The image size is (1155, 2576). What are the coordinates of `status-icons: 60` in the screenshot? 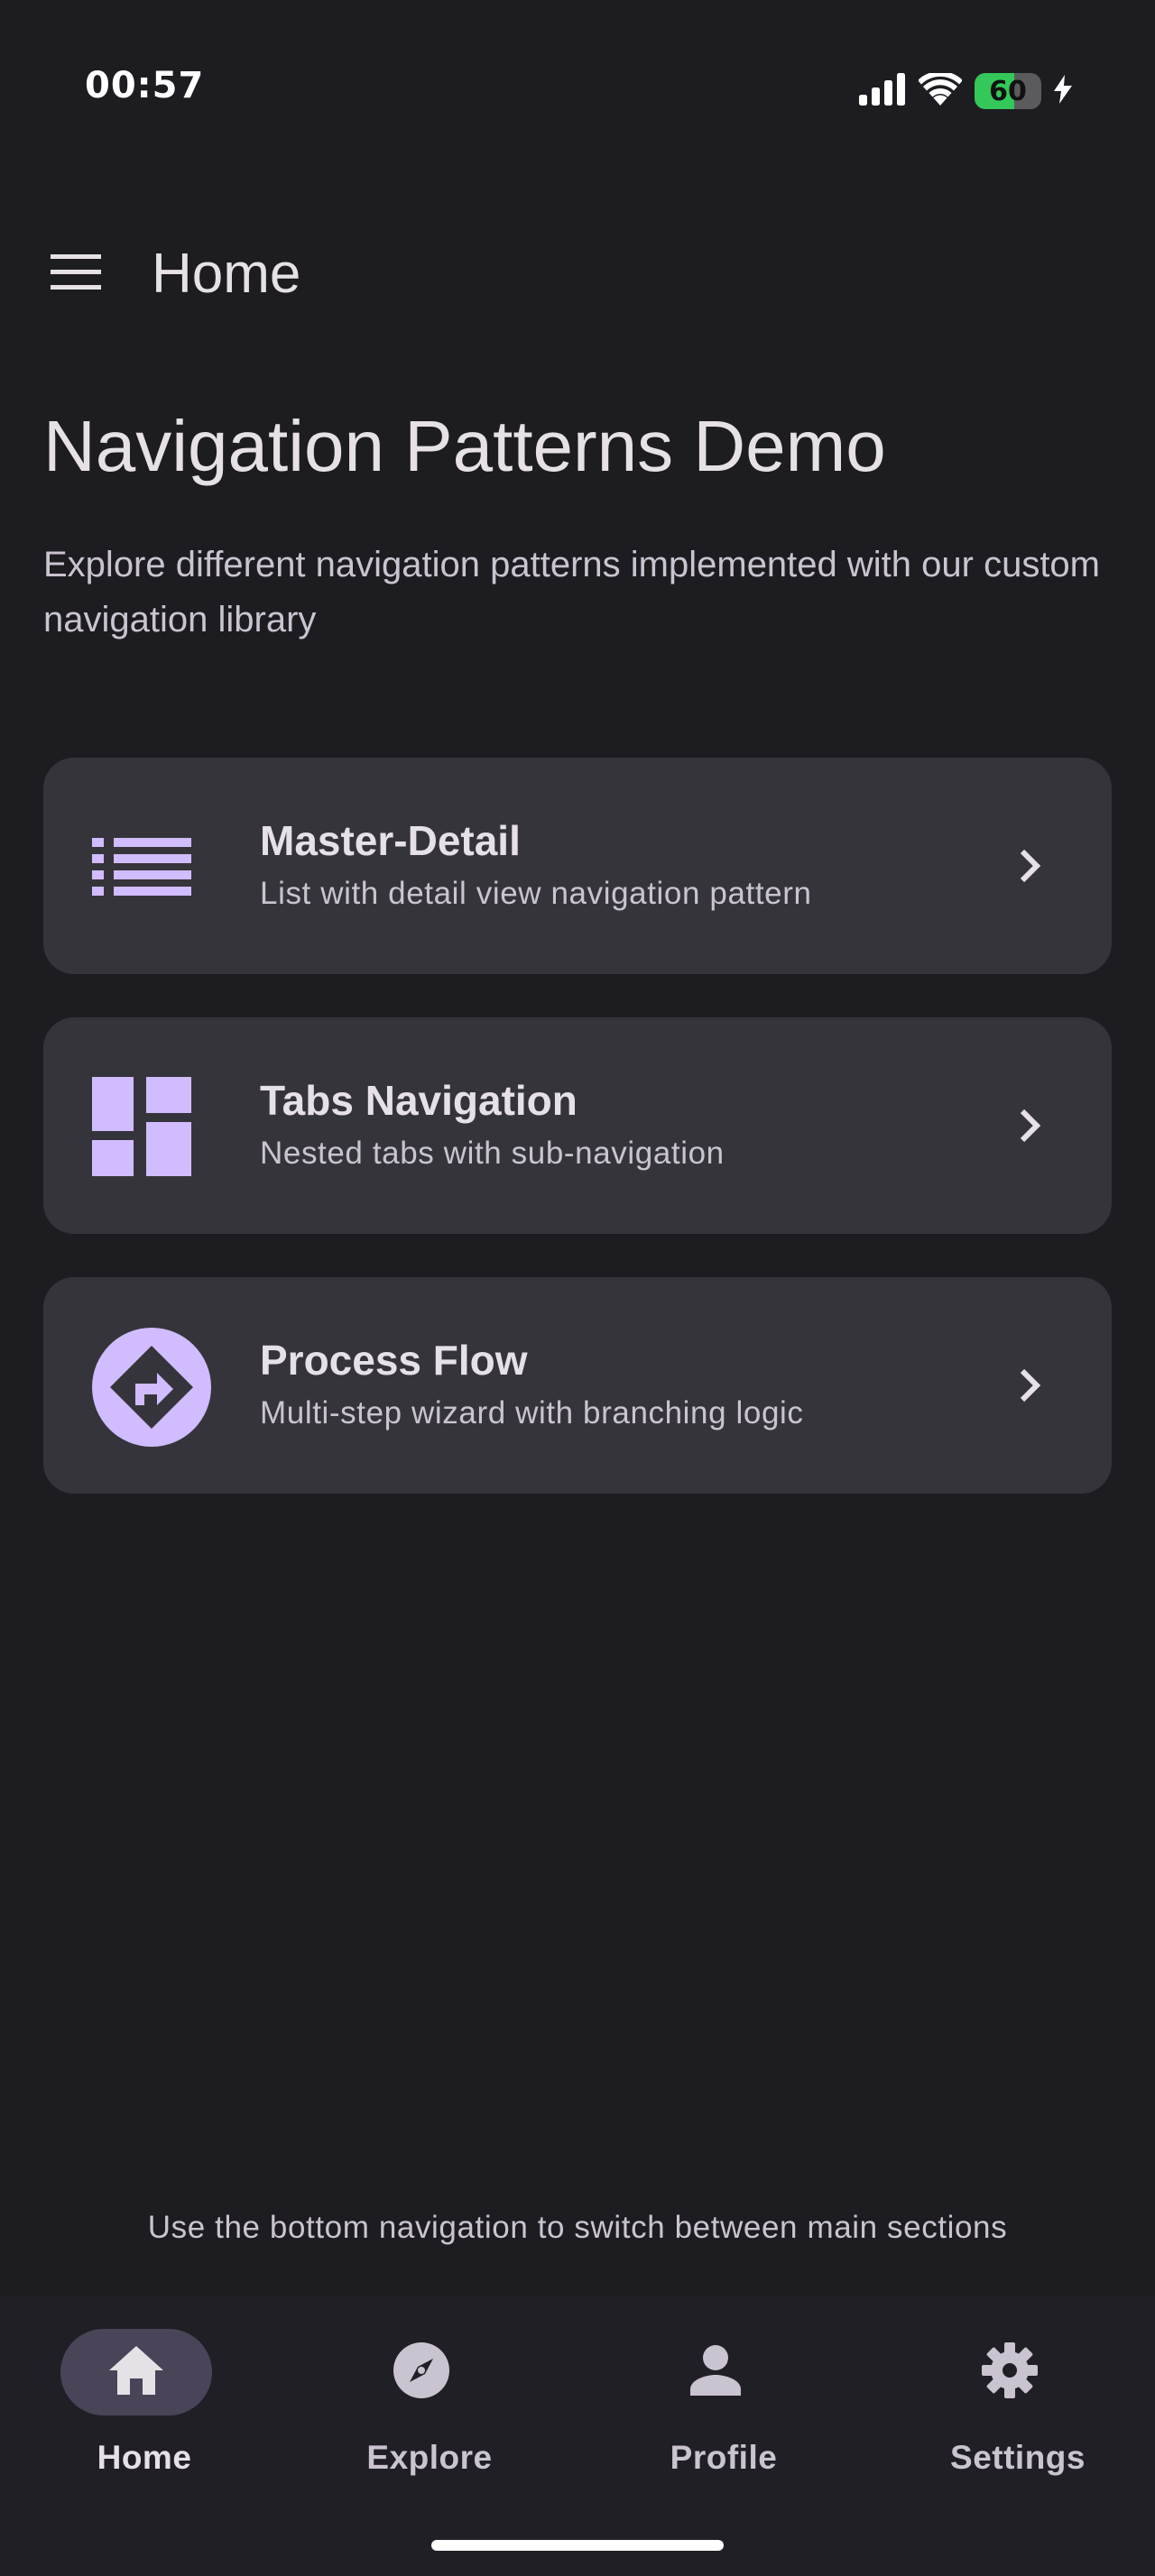 It's located at (966, 91).